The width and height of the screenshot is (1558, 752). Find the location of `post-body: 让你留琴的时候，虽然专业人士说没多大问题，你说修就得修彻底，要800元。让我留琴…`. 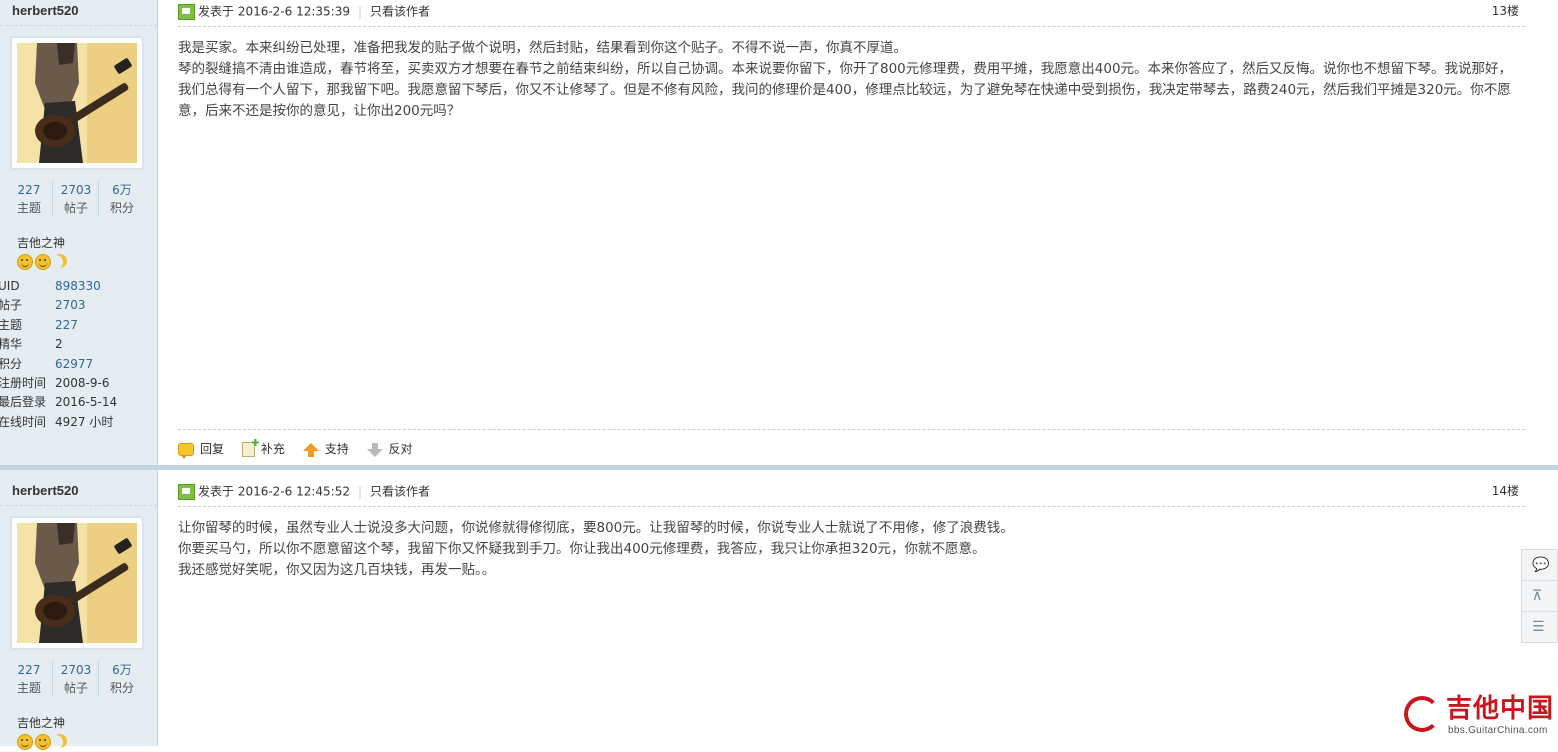

post-body: 让你留琴的时候，虽然专业人士说没多大问题，你说修就得修彻底，要800元。让我留琴… is located at coordinates (849, 549).